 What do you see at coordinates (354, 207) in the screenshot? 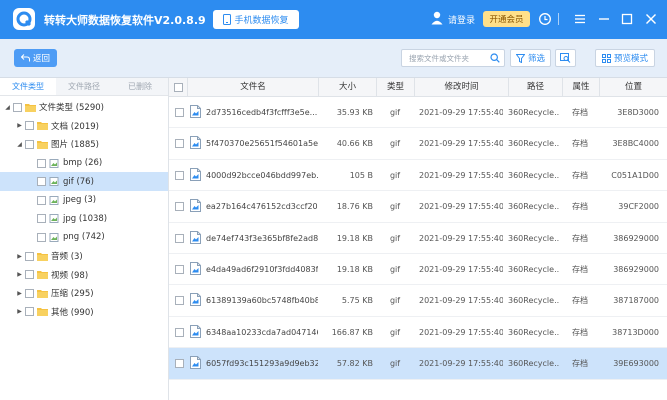
I see `cell-size: 18.76 KB` at bounding box center [354, 207].